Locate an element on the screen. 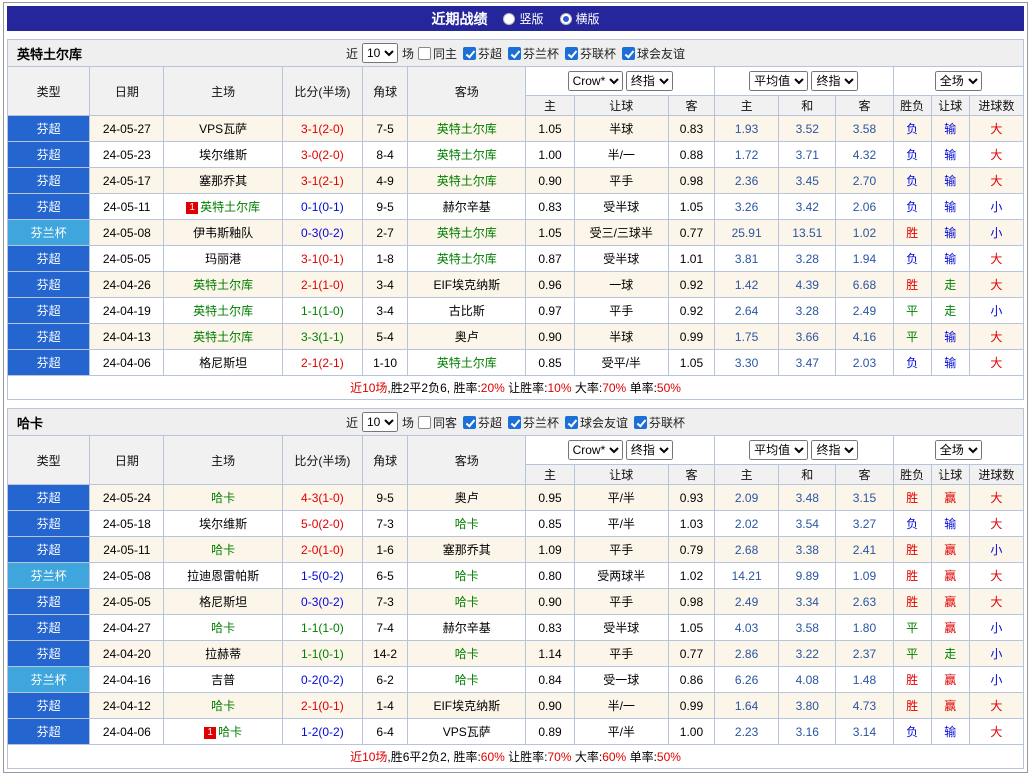 The height and width of the screenshot is (775, 1031). away-team-name: 古比斯 is located at coordinates (466, 311).